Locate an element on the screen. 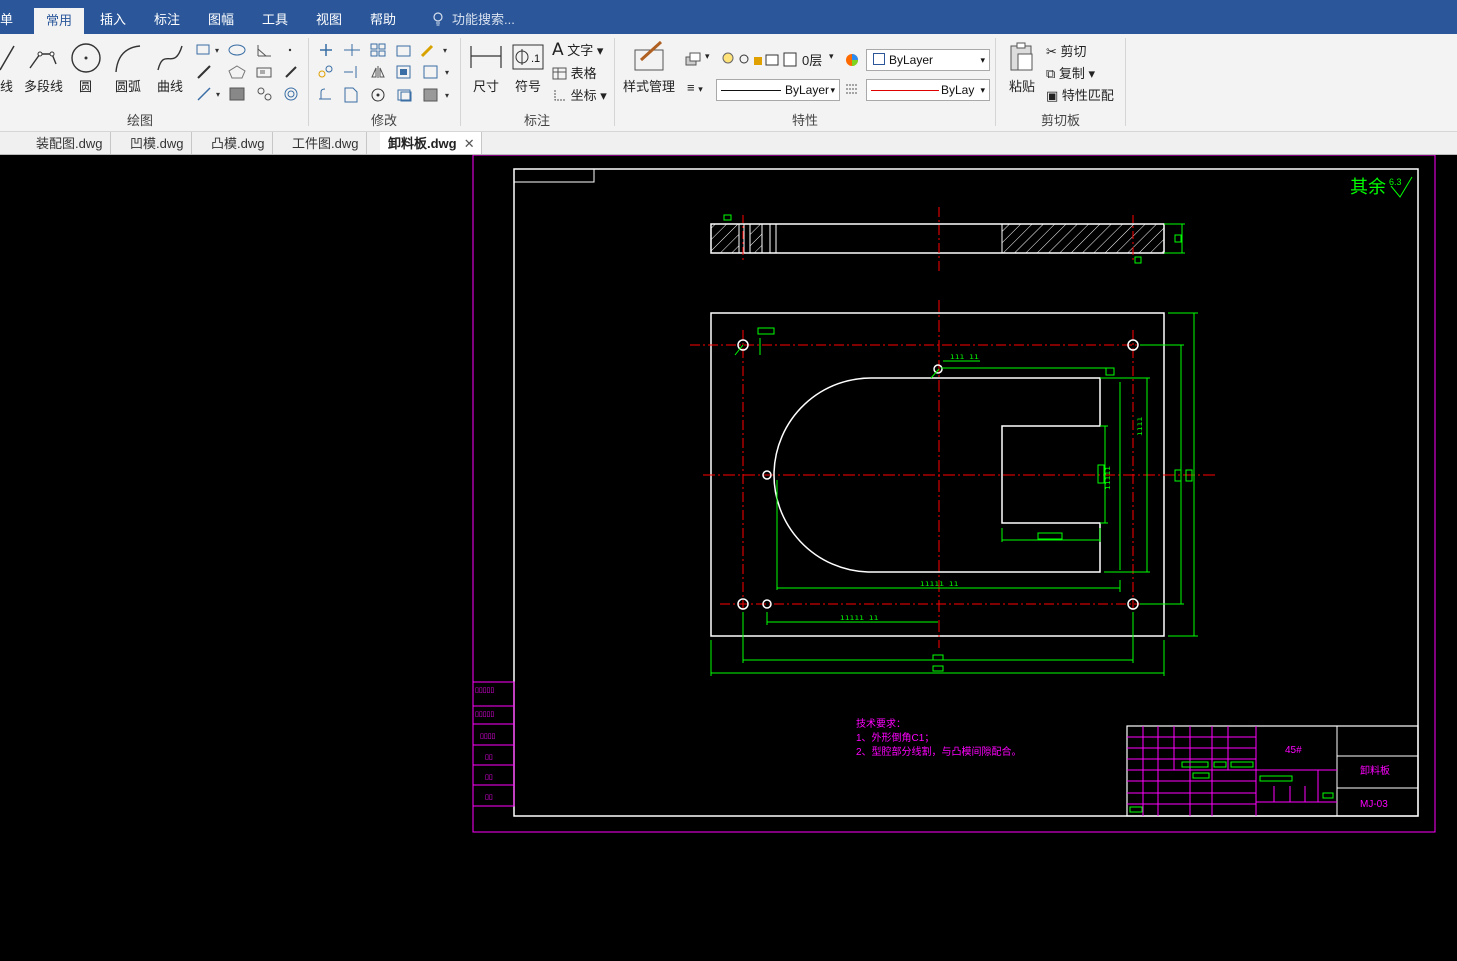  style-manager-button: 样式管理 is located at coordinates (649, 85).